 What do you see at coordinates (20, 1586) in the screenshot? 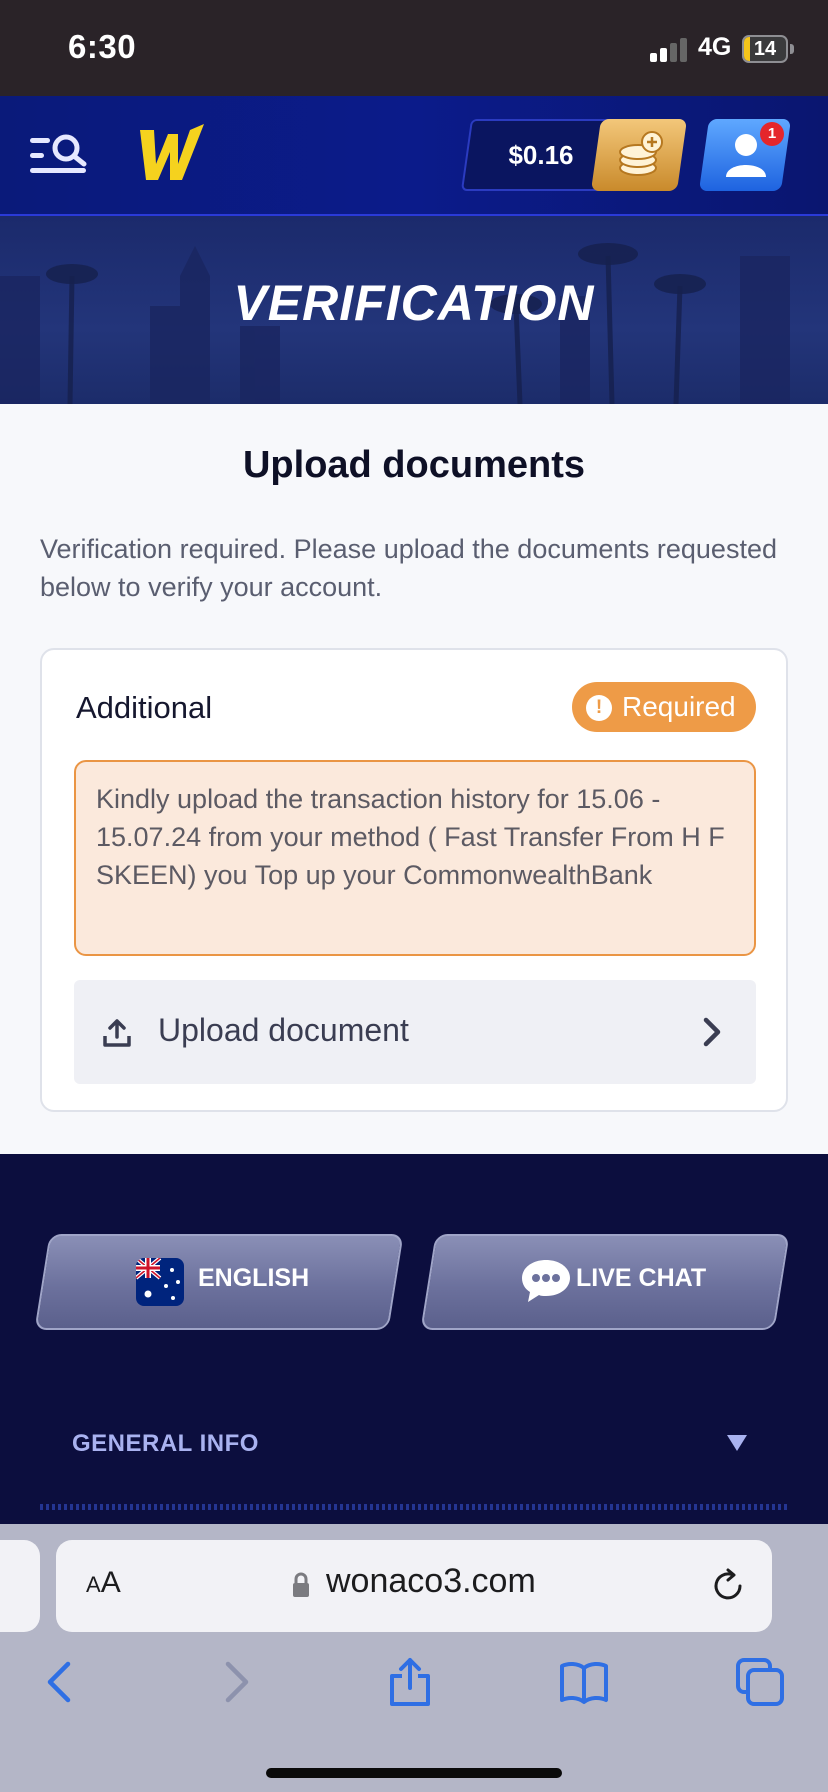
I see `previous-tab-peek` at bounding box center [20, 1586].